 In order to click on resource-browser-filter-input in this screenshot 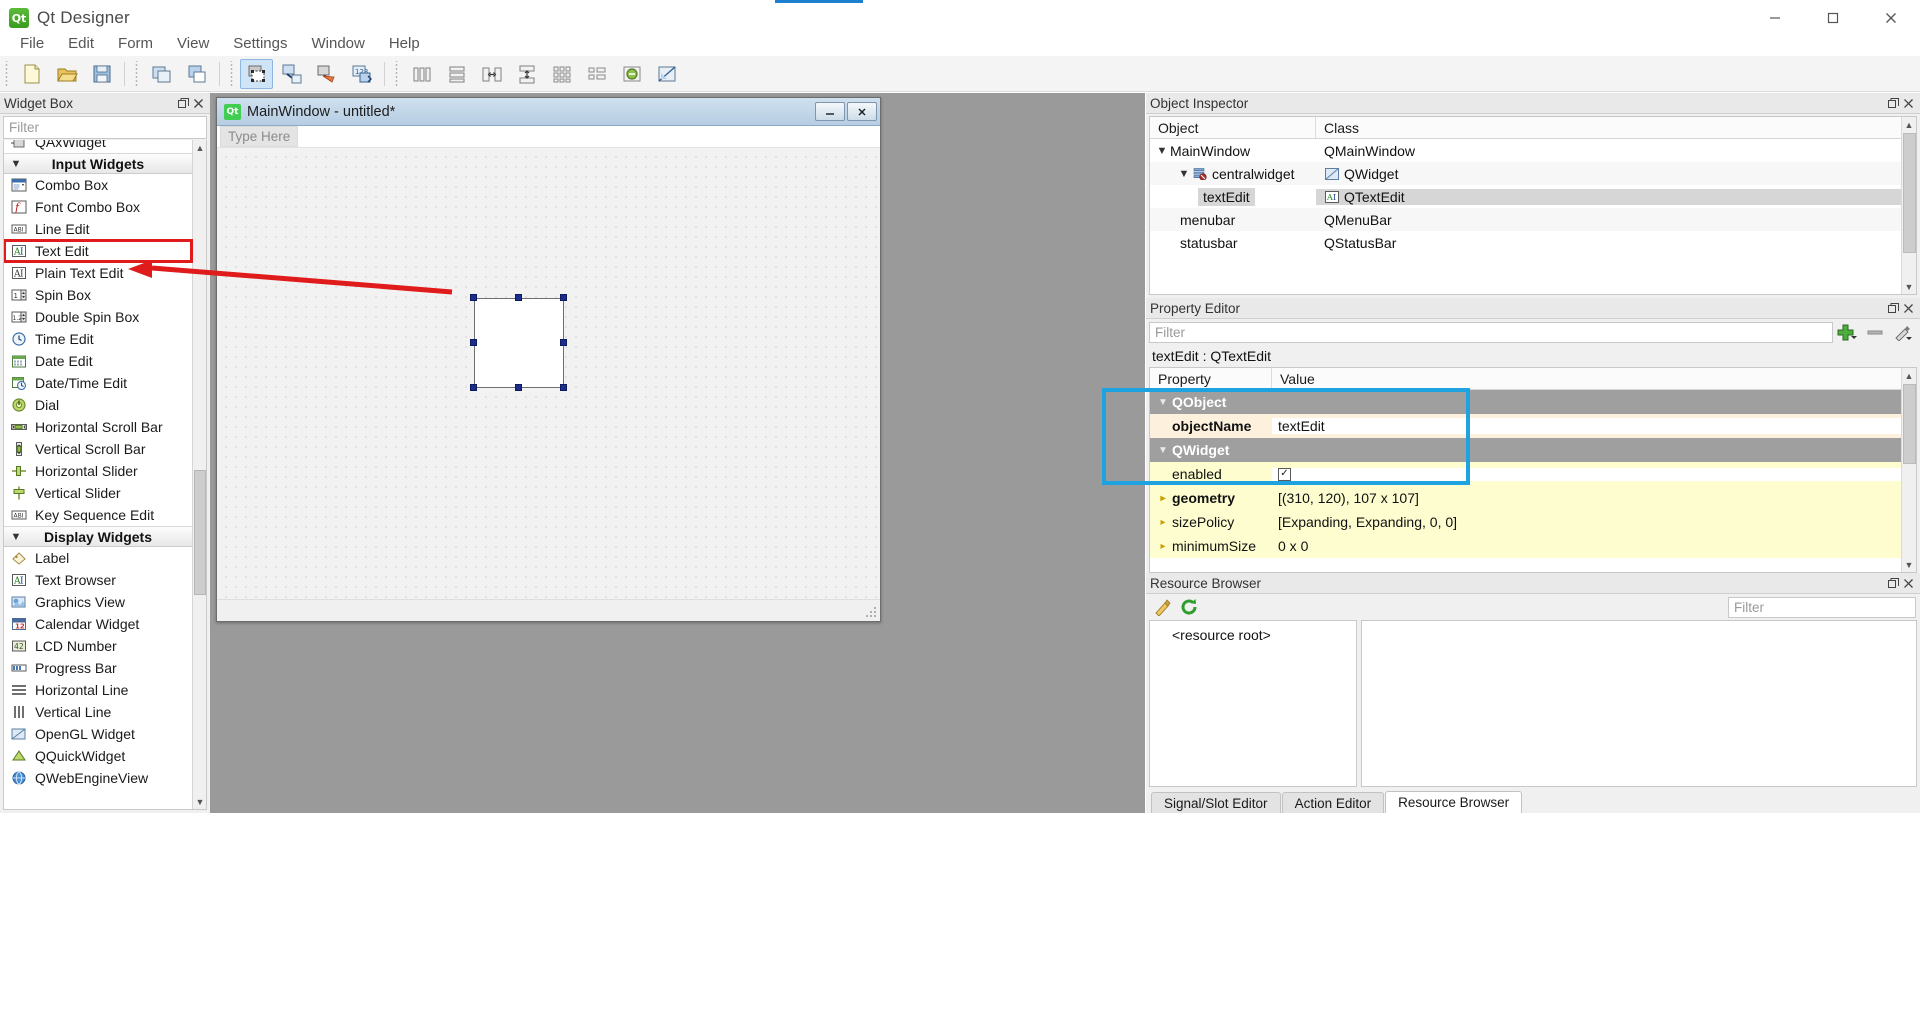, I will do `click(1822, 607)`.